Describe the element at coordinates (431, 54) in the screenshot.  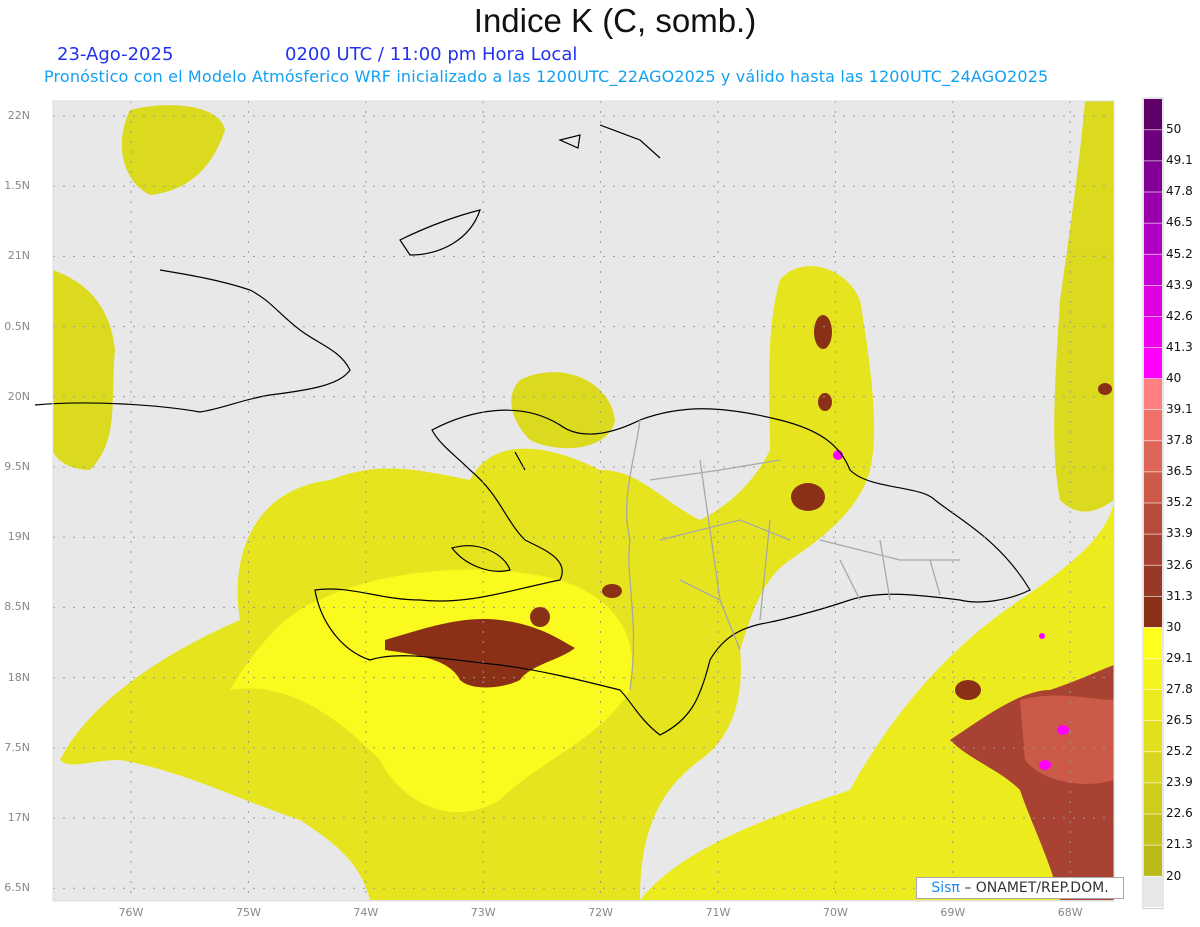
I see `forecast-time: 0200 UTC / 11:00 pm Hora Local` at that location.